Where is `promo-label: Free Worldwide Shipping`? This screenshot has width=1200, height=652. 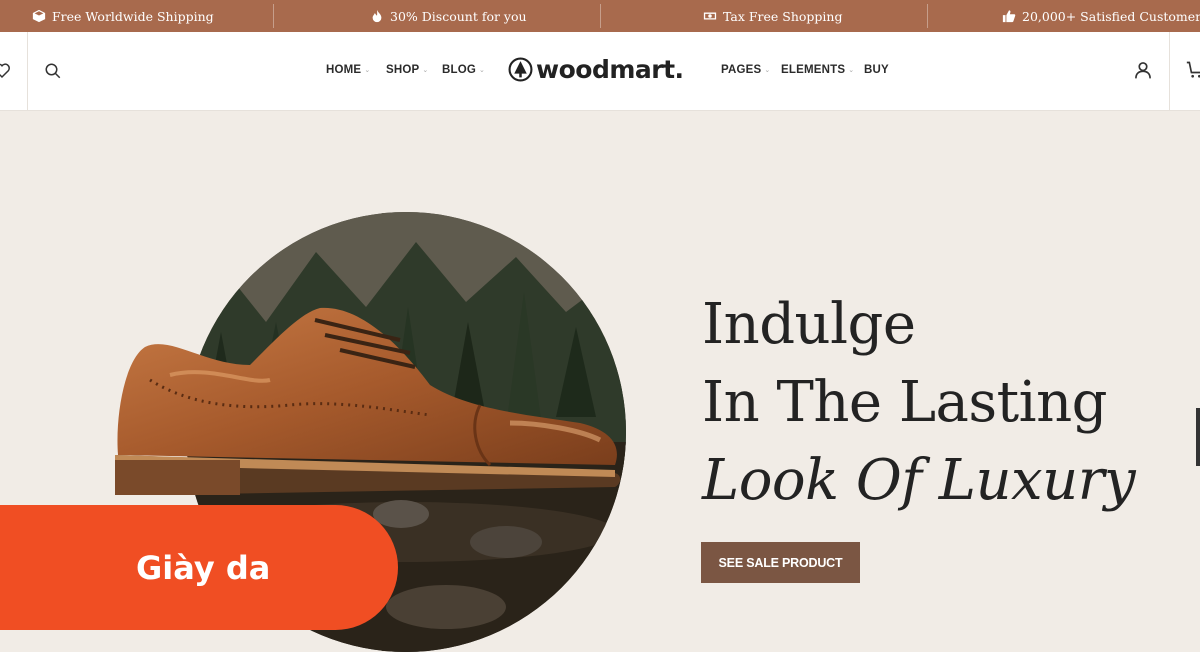 promo-label: Free Worldwide Shipping is located at coordinates (133, 16).